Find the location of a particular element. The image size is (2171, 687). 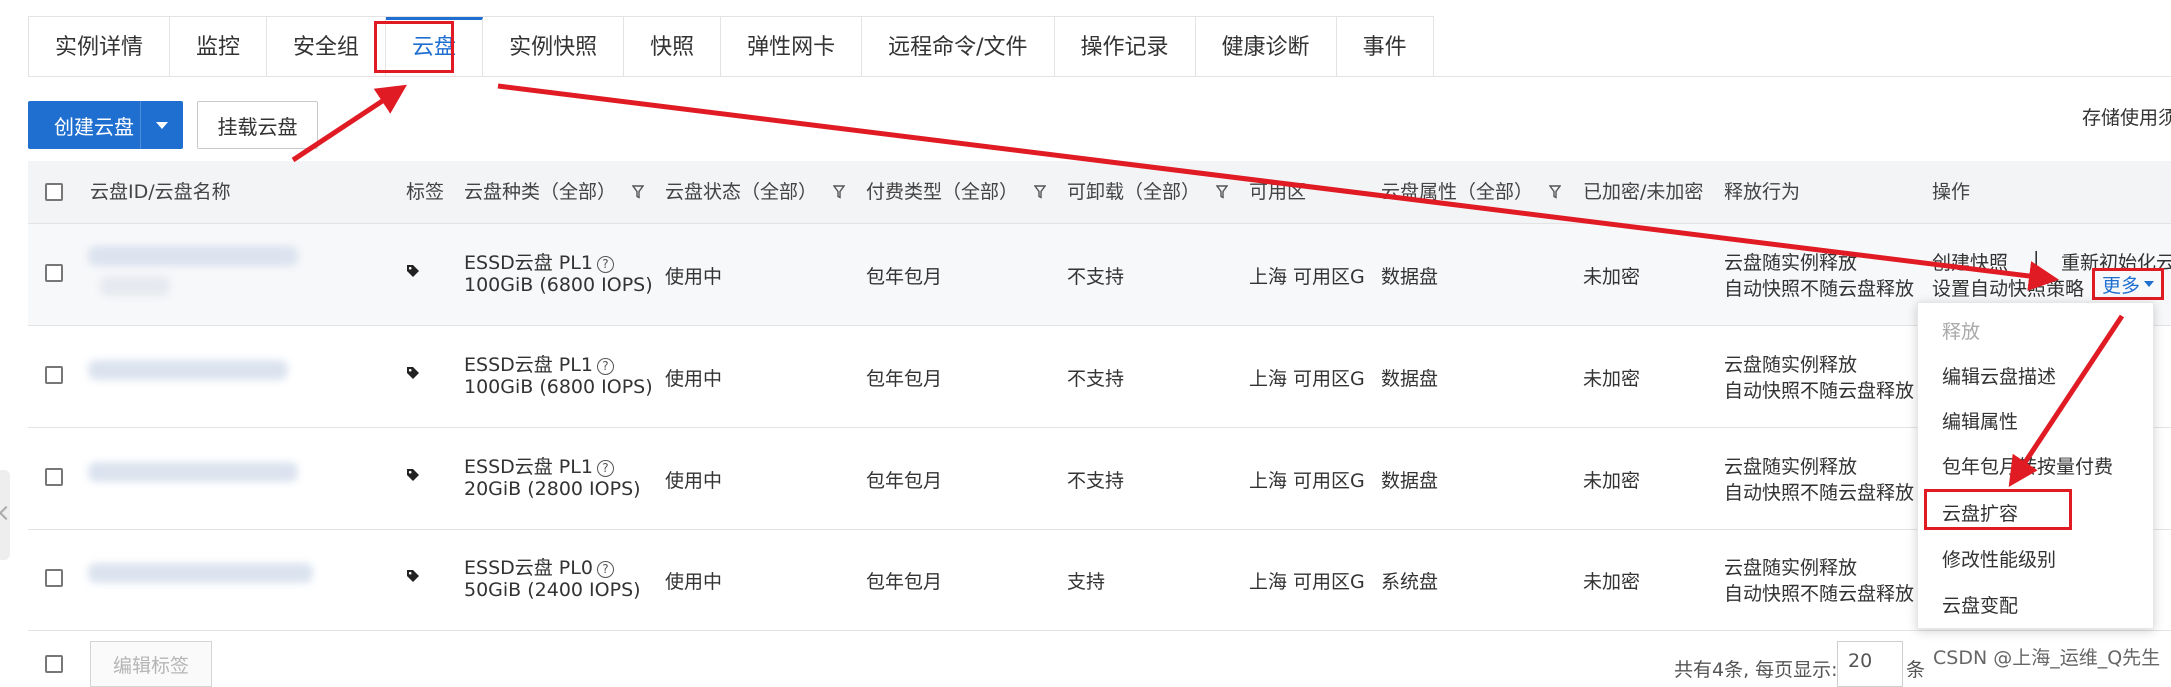

mount-disk-button: 挂载云盘 is located at coordinates (257, 125).